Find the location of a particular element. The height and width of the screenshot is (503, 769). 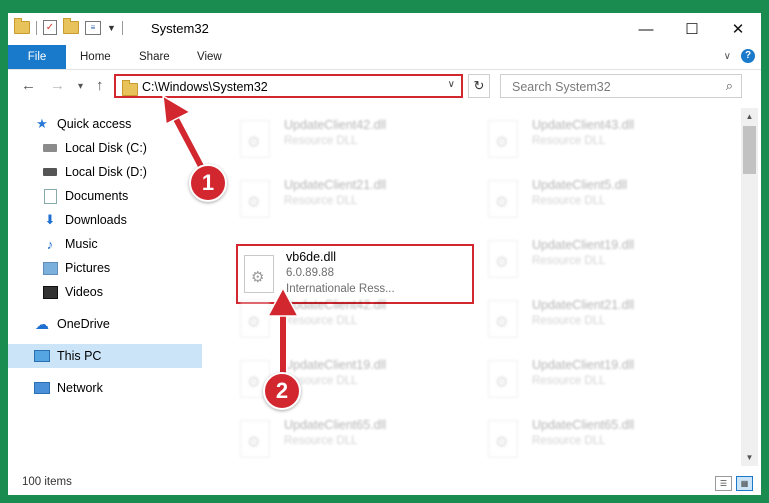

annotation-arrows is located at coordinates (231, 235).